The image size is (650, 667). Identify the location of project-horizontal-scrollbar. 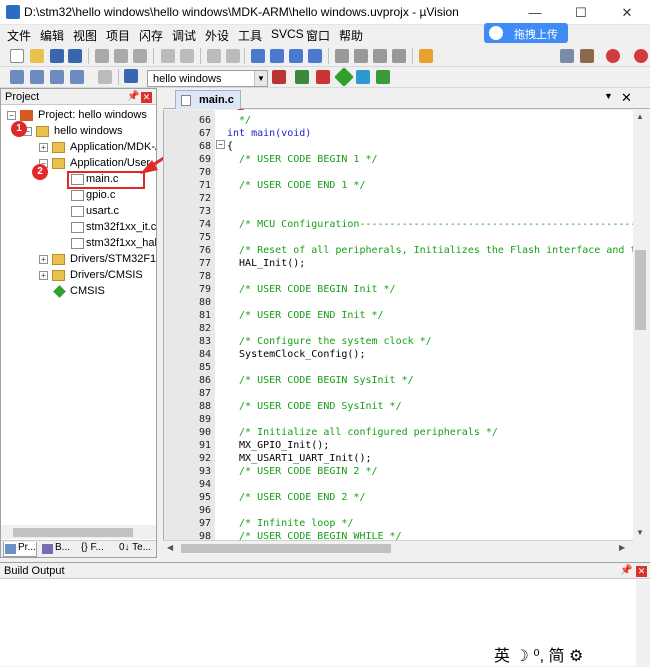
(78, 532).